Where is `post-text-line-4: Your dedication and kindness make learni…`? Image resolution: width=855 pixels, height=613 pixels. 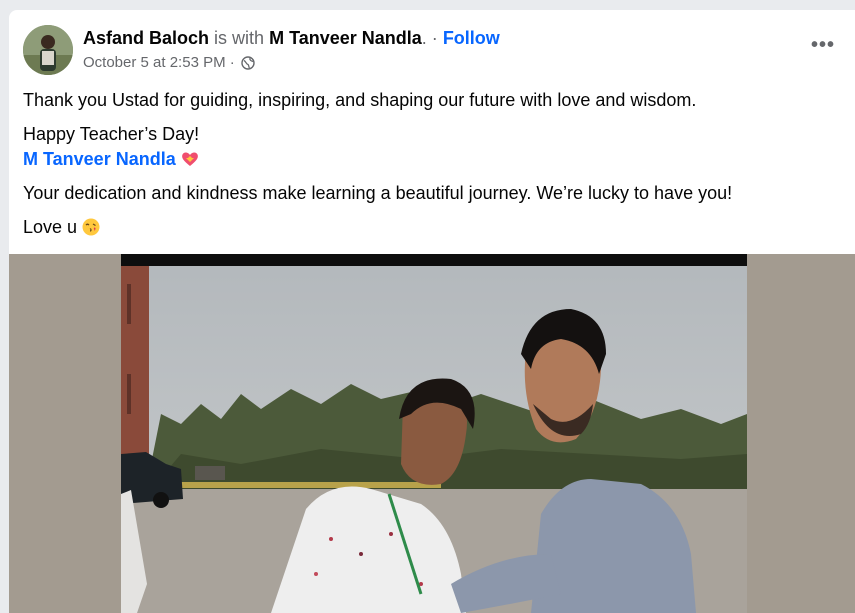
post-text-line-4: Your dedication and kindness make learni… is located at coordinates (378, 193).